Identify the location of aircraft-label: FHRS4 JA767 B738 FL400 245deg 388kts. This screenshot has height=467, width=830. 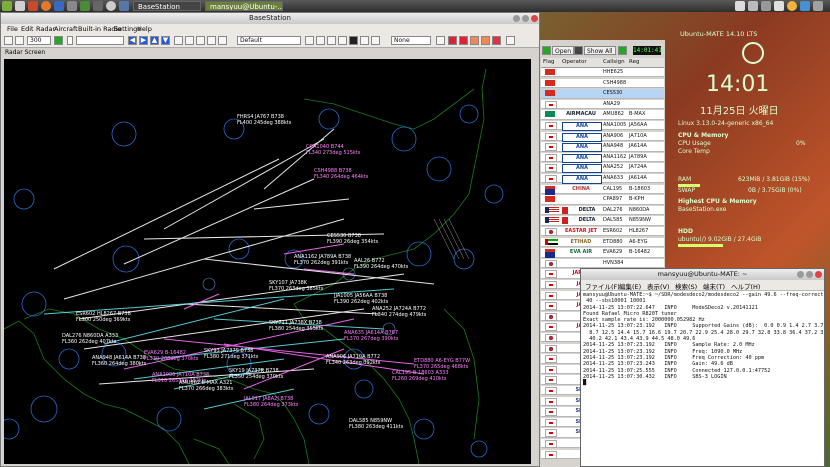
(264, 120).